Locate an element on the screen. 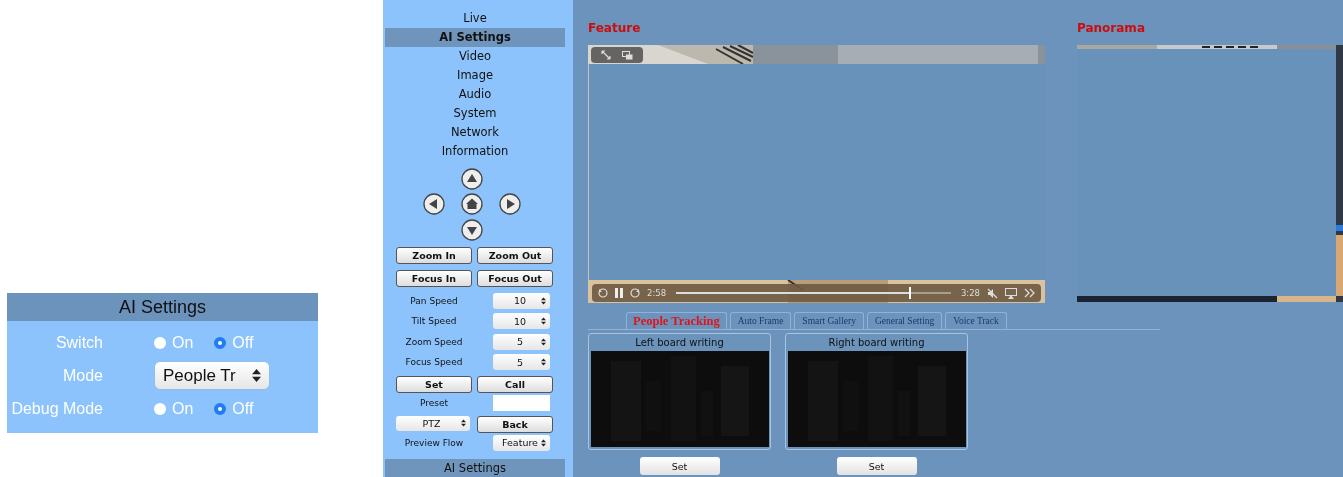 This screenshot has height=477, width=1343. preview-flow-label: Preview Flow is located at coordinates (434, 442).